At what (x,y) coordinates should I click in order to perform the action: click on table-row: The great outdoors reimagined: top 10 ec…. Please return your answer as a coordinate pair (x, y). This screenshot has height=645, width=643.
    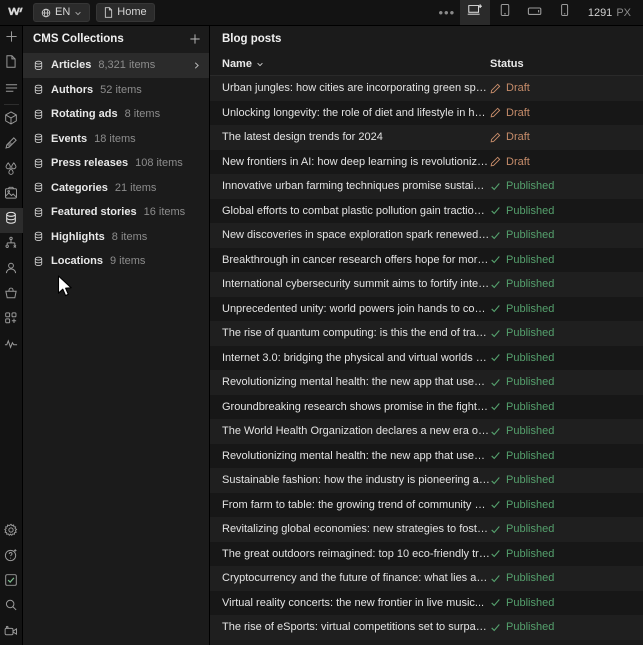
    Looking at the image, I should click on (426, 553).